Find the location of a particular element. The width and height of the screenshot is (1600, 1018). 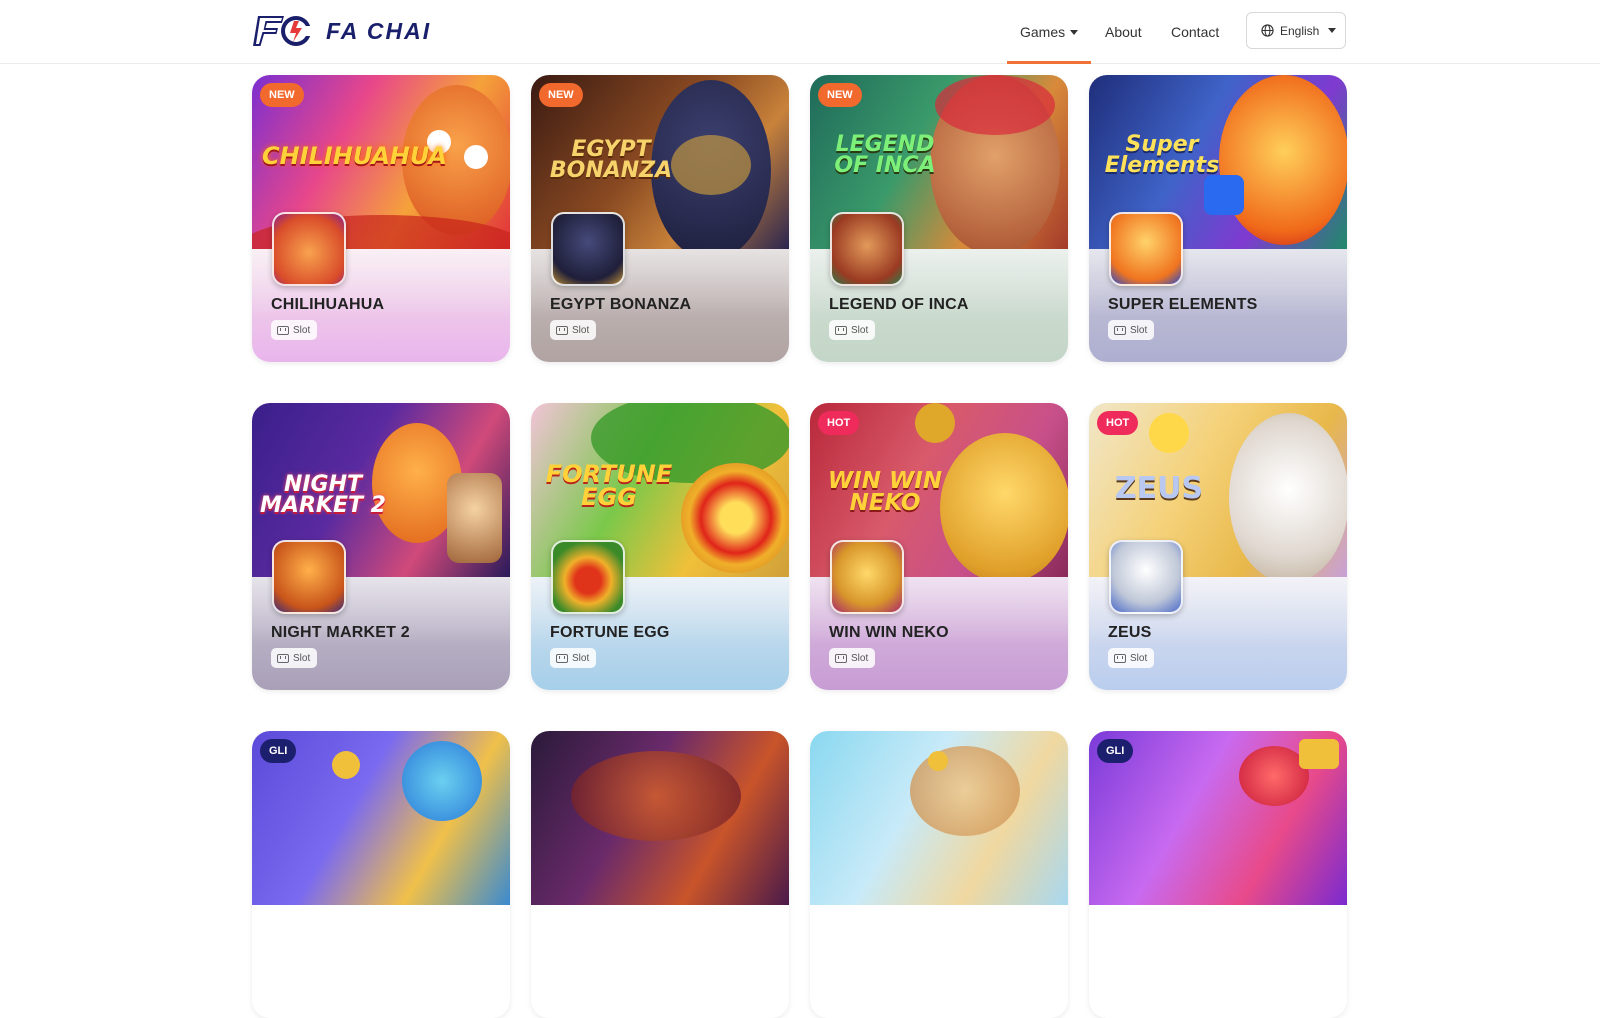

game-title: WIN WIN NEKO is located at coordinates (889, 632).